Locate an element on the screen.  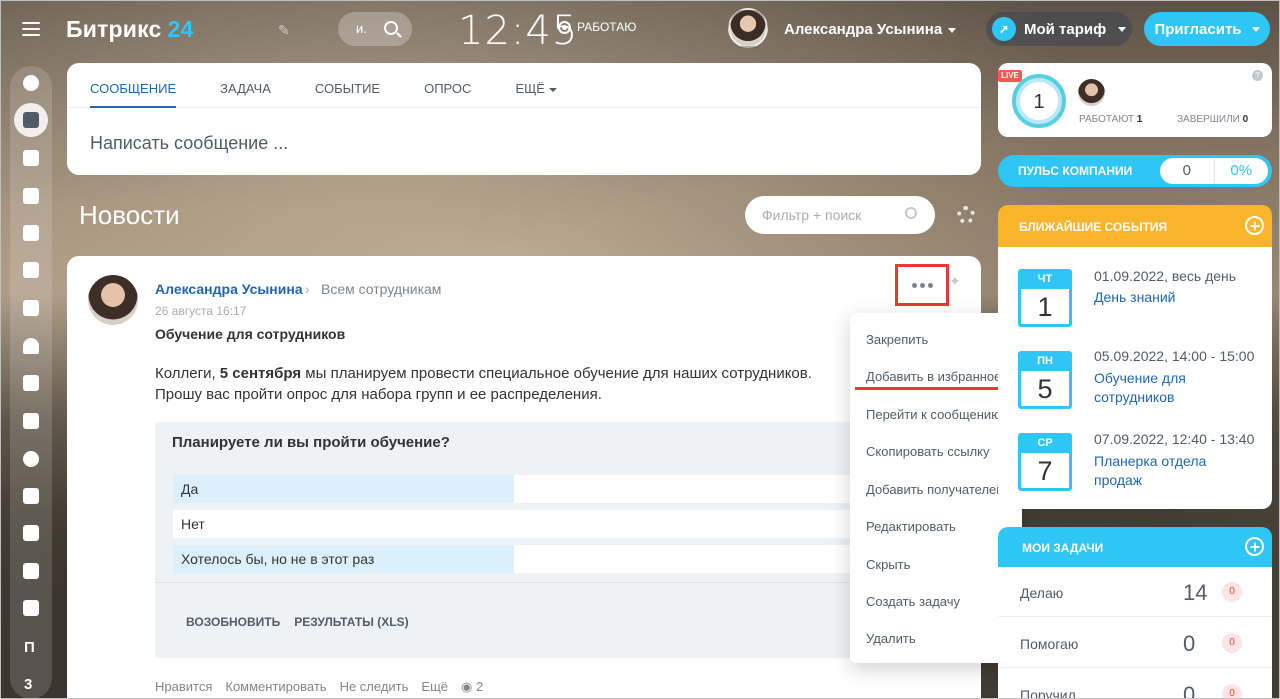
header-search: и. is located at coordinates (375, 29).